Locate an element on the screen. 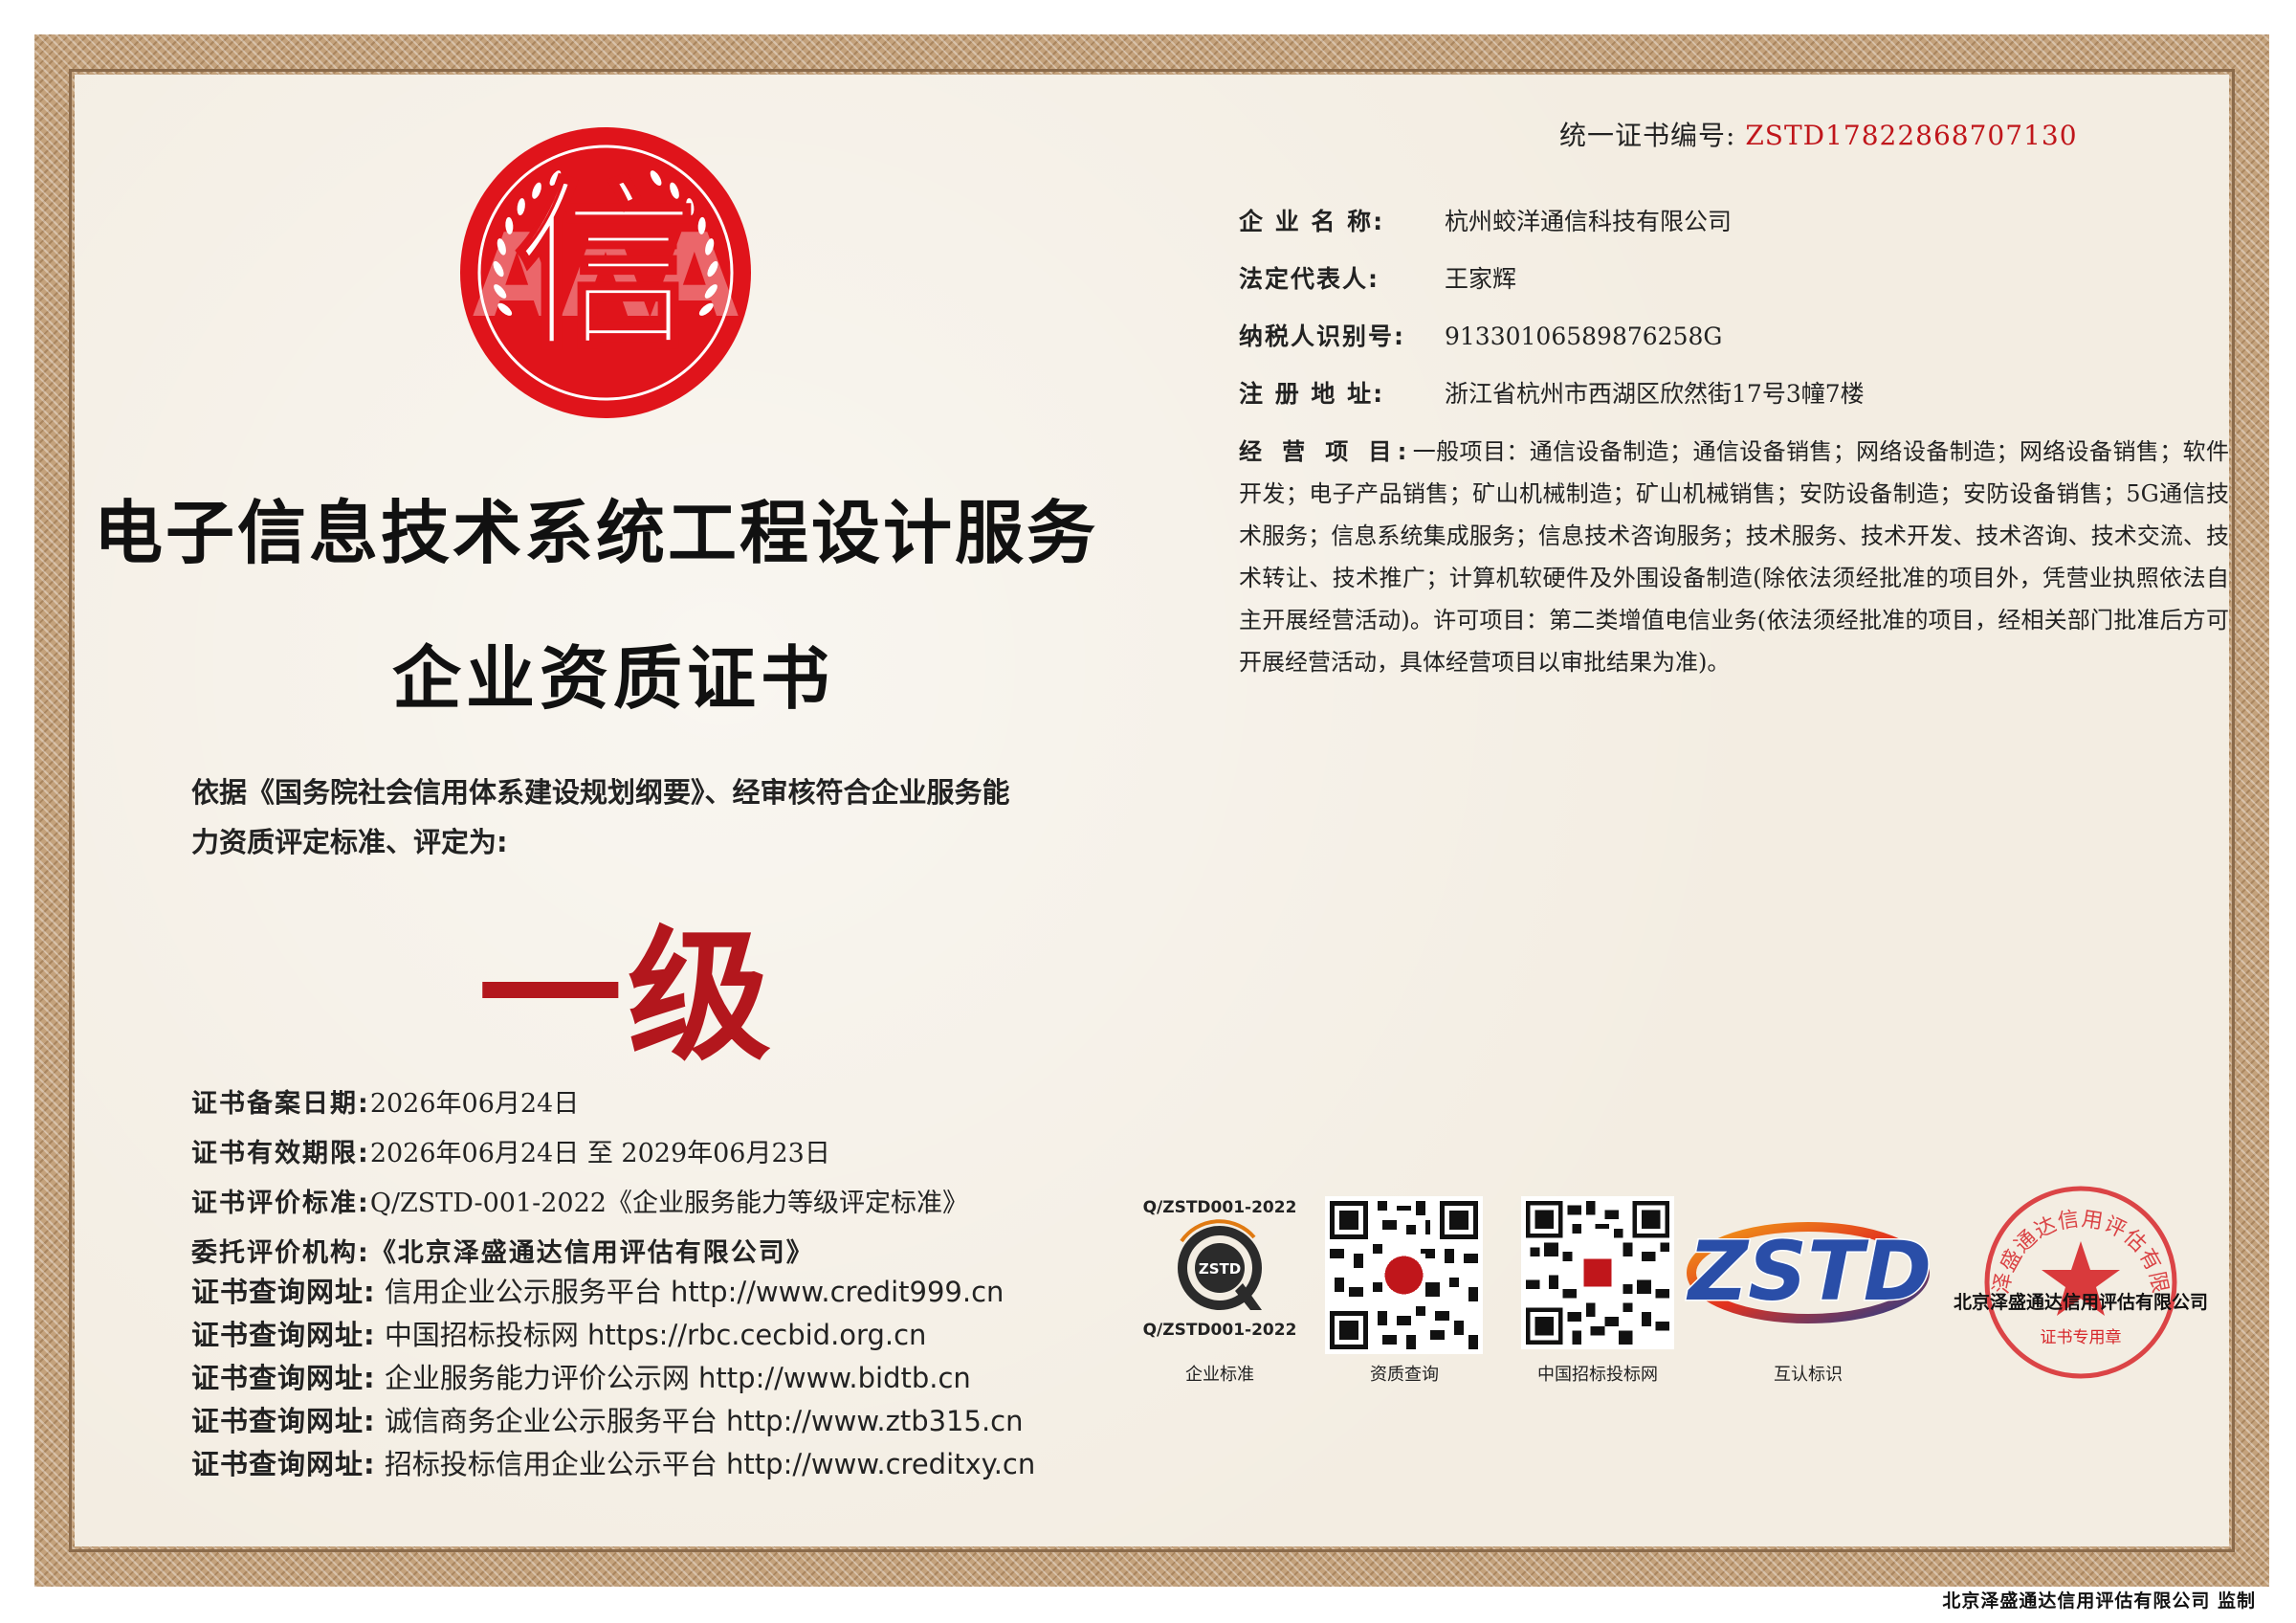 This screenshot has height=1623, width=2296. footer-supervisor: 北京泽盛通达信用评估有限公司 监制 is located at coordinates (2099, 1601).